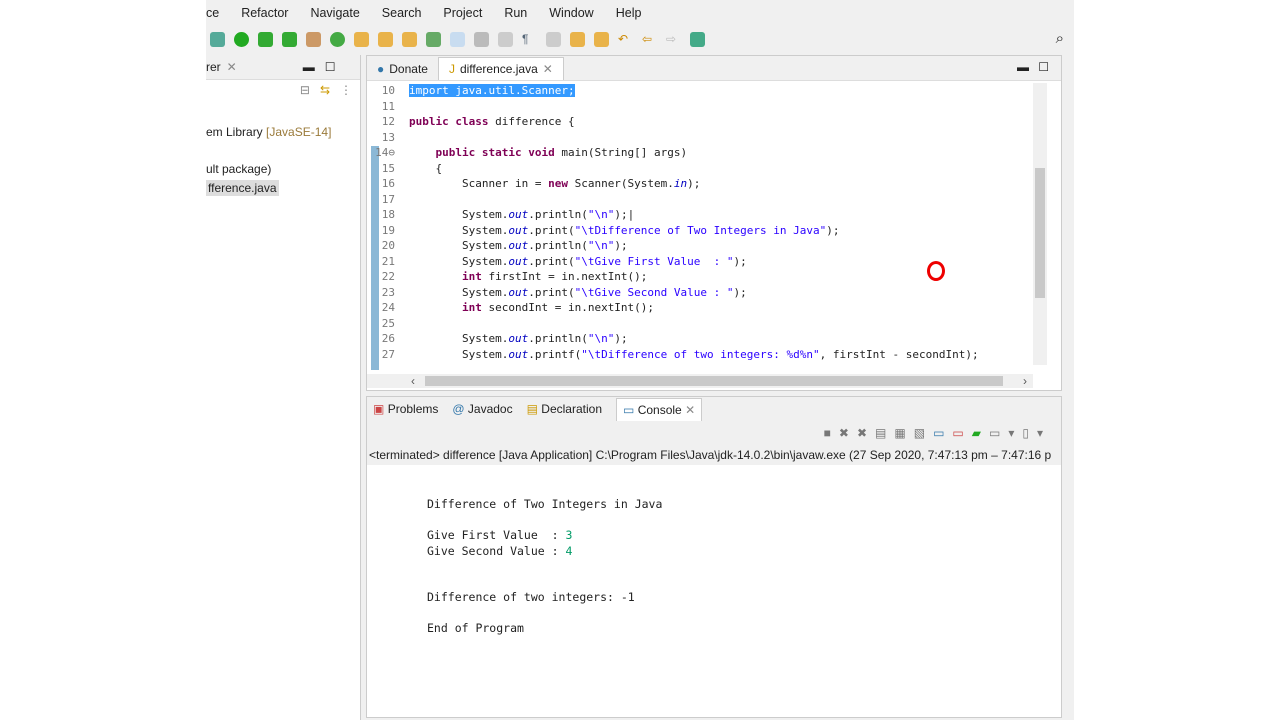 This screenshot has width=1280, height=720. I want to click on tab-console: ▭ Console ✕, so click(659, 409).